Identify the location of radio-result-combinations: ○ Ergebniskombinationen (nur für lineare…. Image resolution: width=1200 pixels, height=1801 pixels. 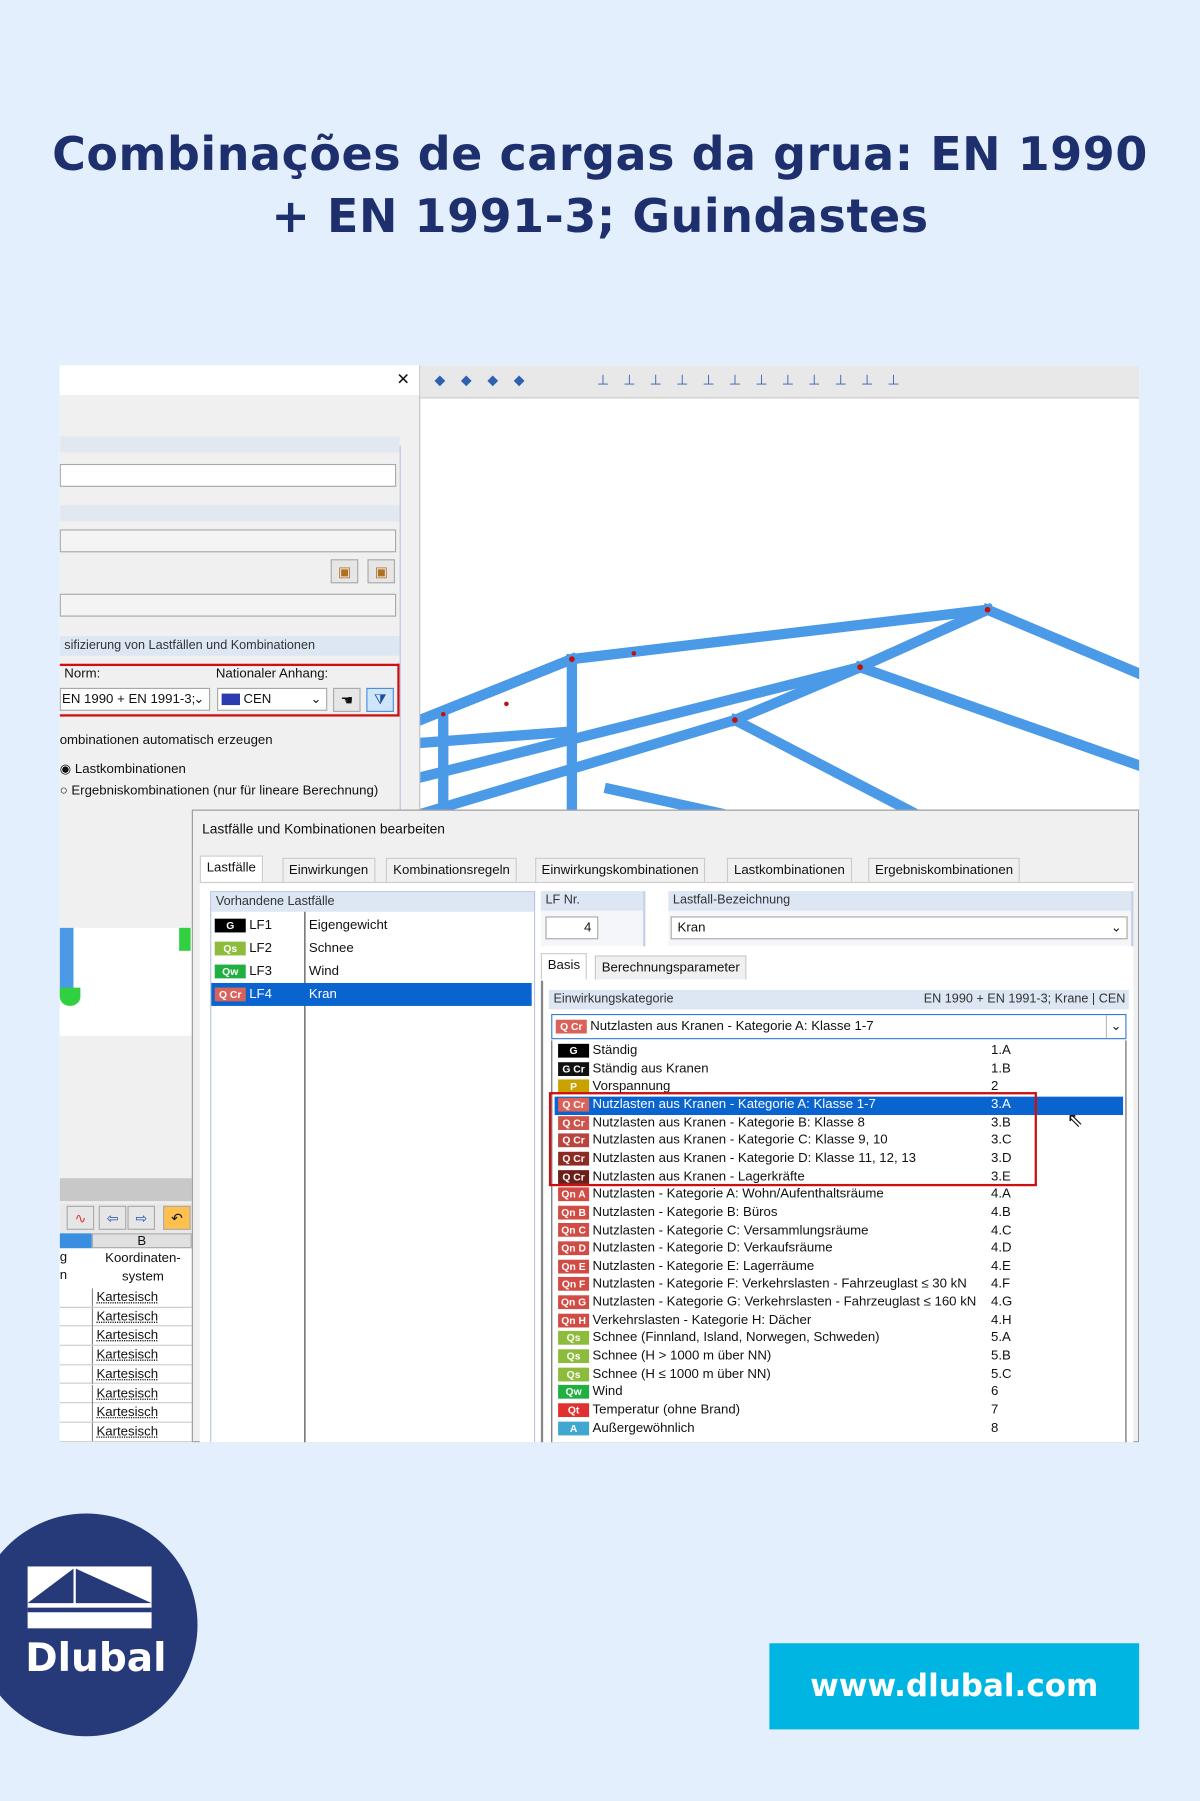
(219, 791).